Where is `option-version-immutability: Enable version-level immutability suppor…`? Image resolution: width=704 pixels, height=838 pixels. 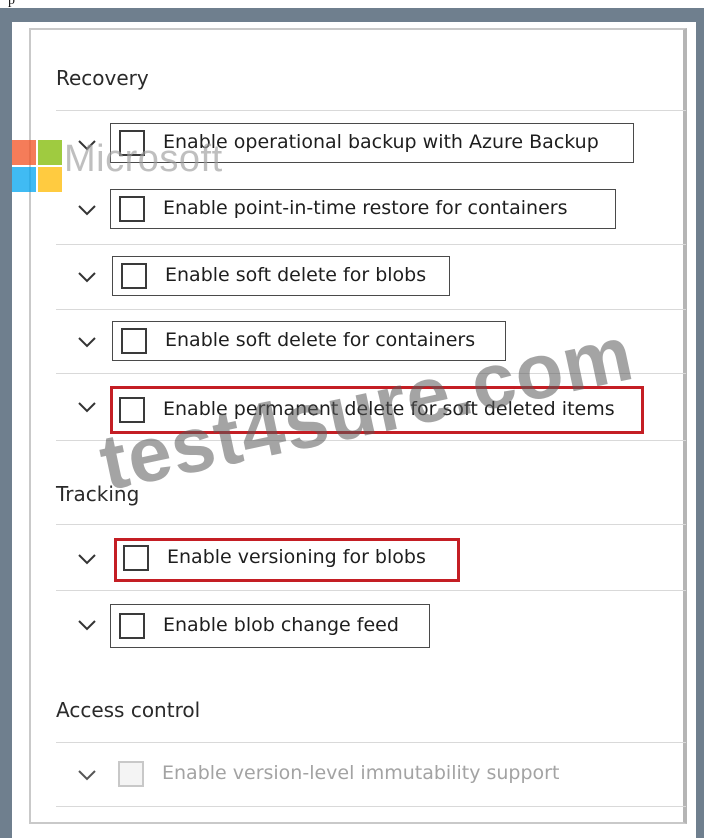
option-version-immutability: Enable version-level immutability suppor… is located at coordinates (350, 775).